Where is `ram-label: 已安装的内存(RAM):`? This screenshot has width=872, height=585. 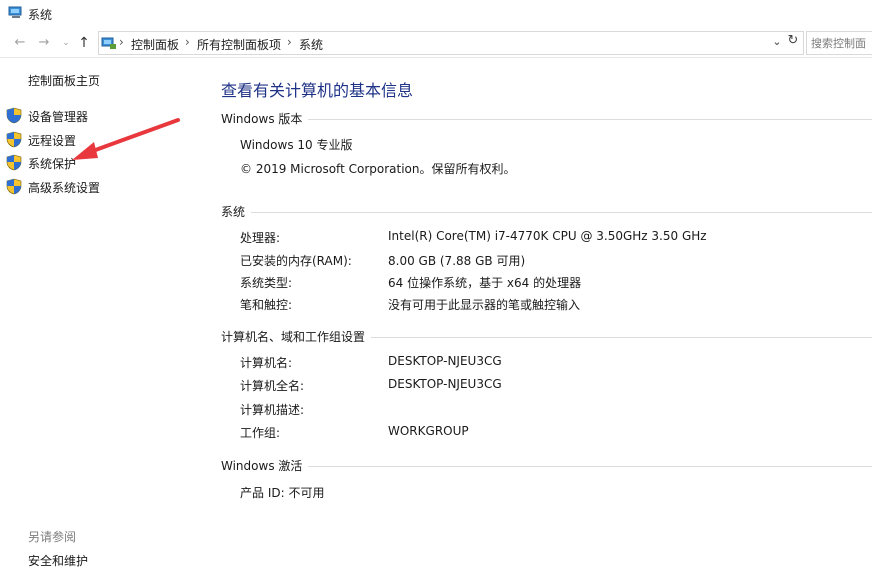 ram-label: 已安装的内存(RAM): is located at coordinates (296, 261).